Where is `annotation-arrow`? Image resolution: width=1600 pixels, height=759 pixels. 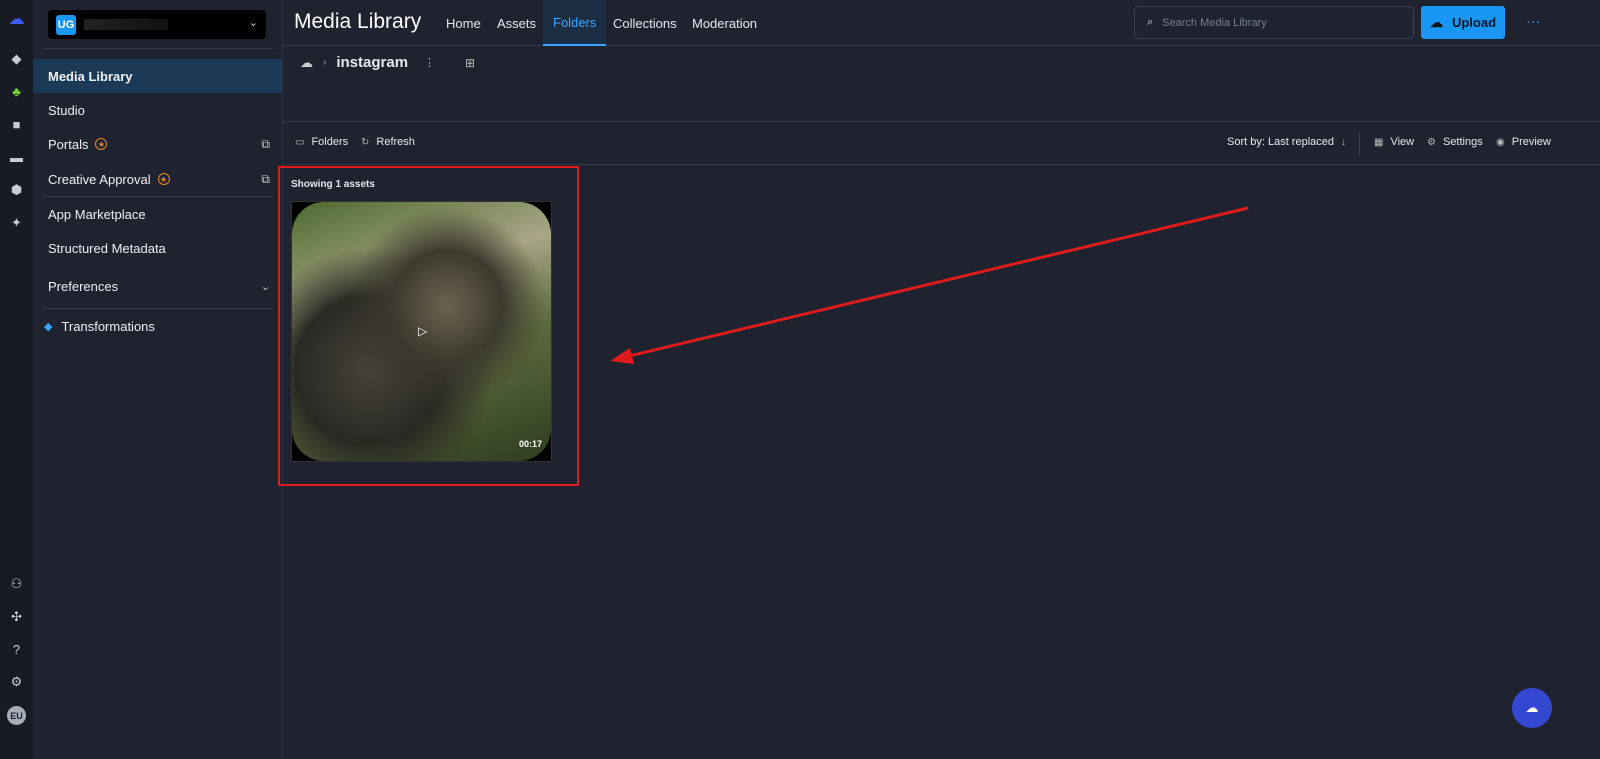
annotation-arrow is located at coordinates (929, 285).